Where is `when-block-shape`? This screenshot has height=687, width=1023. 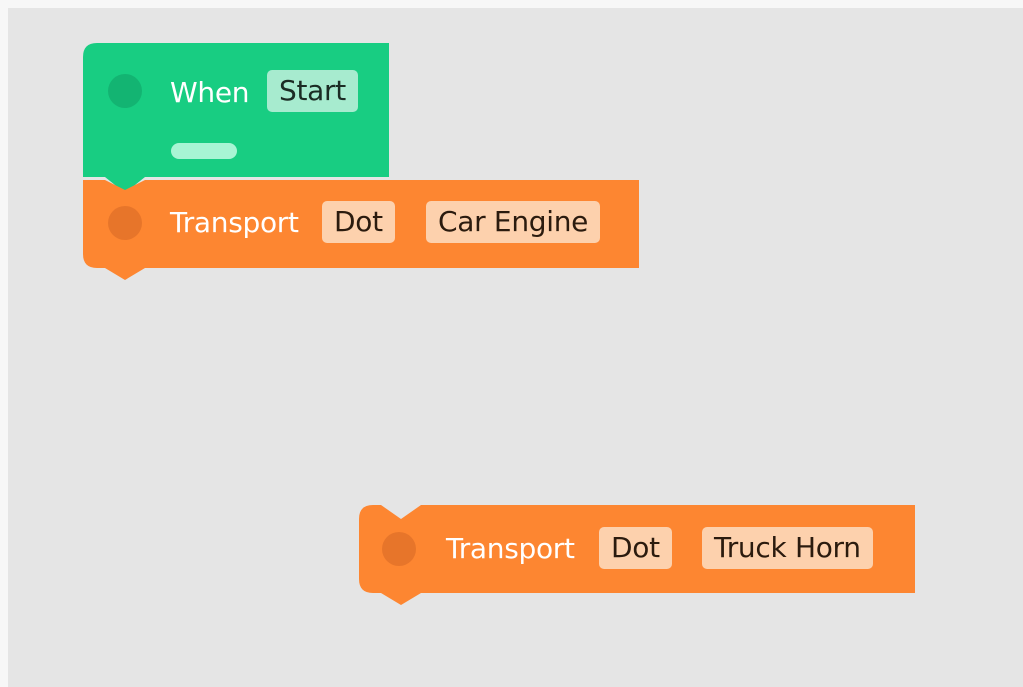
when-block-shape is located at coordinates (236, 118).